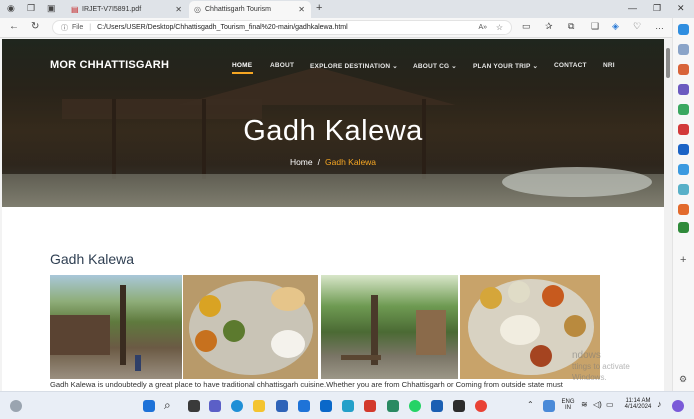 This screenshot has height=419, width=694. What do you see at coordinates (138, 363) in the screenshot?
I see `photo-person` at bounding box center [138, 363].